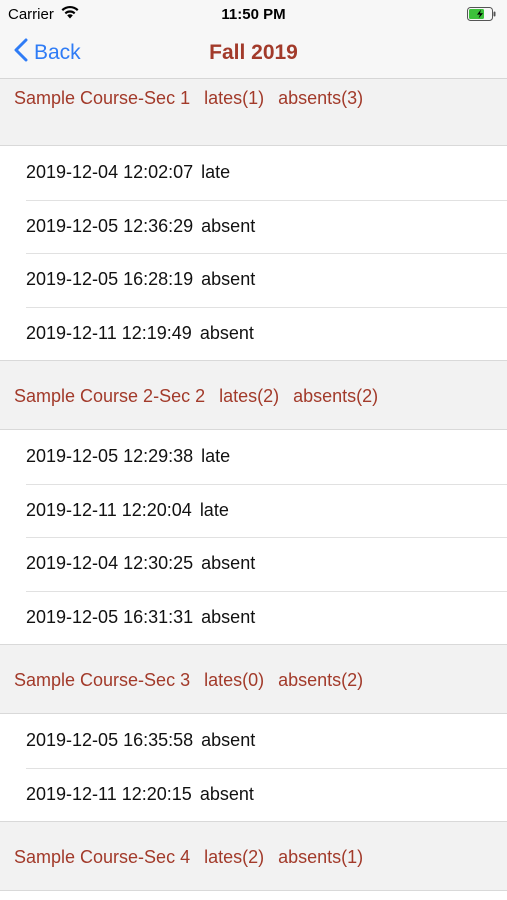 Image resolution: width=507 pixels, height=900 pixels. I want to click on status-left: Carrier, so click(44, 14).